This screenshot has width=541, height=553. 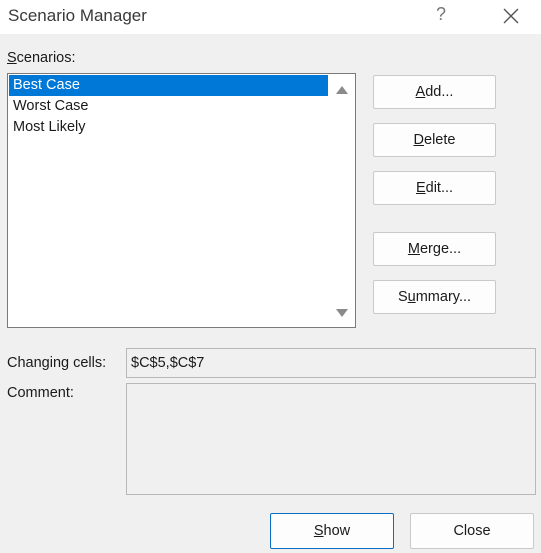 I want to click on delete-button-key: D, so click(x=419, y=140).